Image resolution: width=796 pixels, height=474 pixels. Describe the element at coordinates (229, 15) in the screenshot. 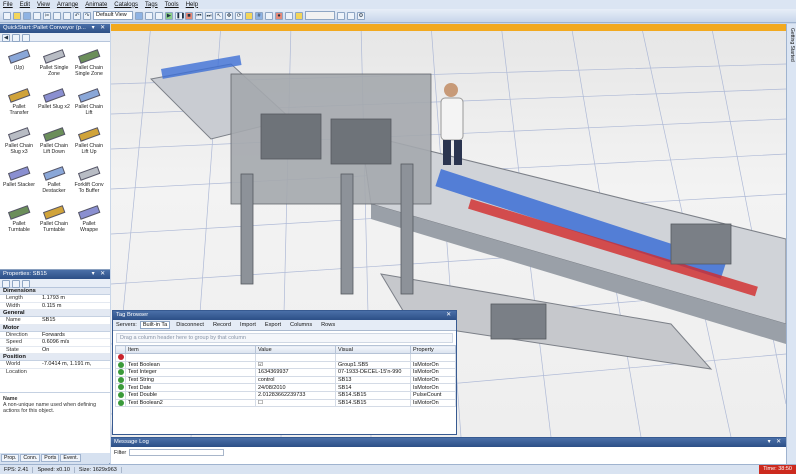

I see `move-icon: ✥` at that location.